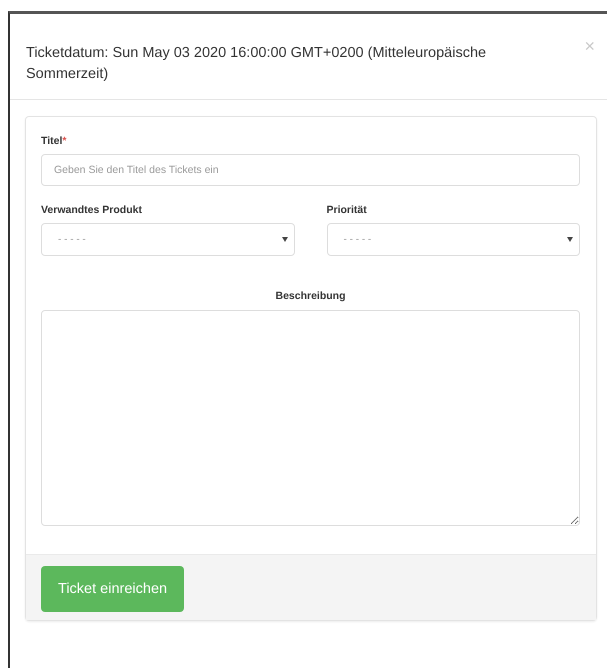 The image size is (607, 668). I want to click on field-label: Verwandtes Produkt, so click(92, 210).